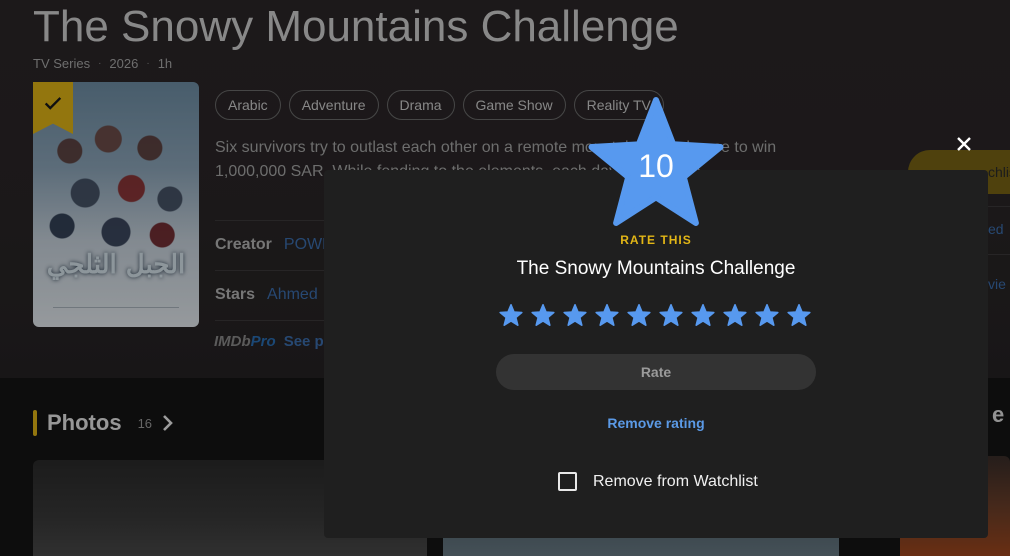  I want to click on remove-rating-link: Remove rating, so click(656, 423).